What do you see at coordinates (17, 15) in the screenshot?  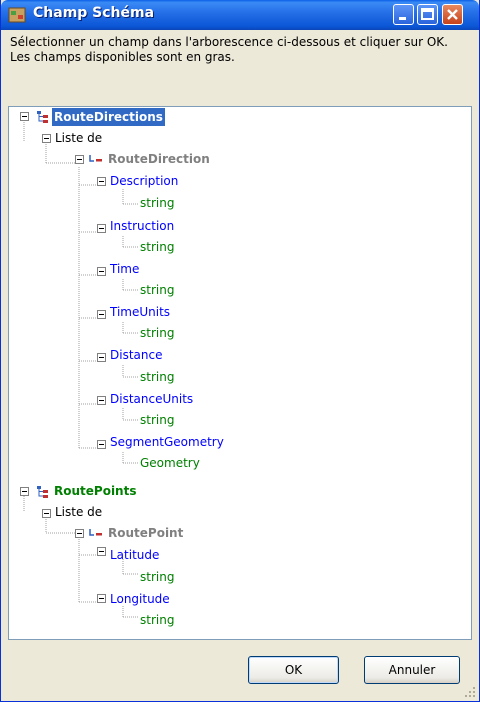 I see `app-icon` at bounding box center [17, 15].